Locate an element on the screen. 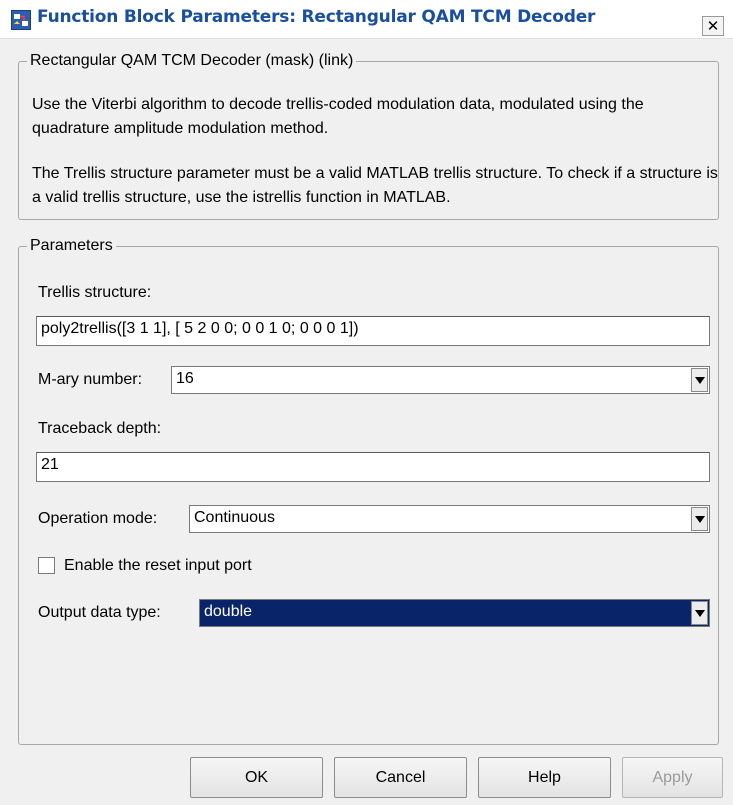 This screenshot has width=733, height=805. simulink-block-icon is located at coordinates (21, 20).